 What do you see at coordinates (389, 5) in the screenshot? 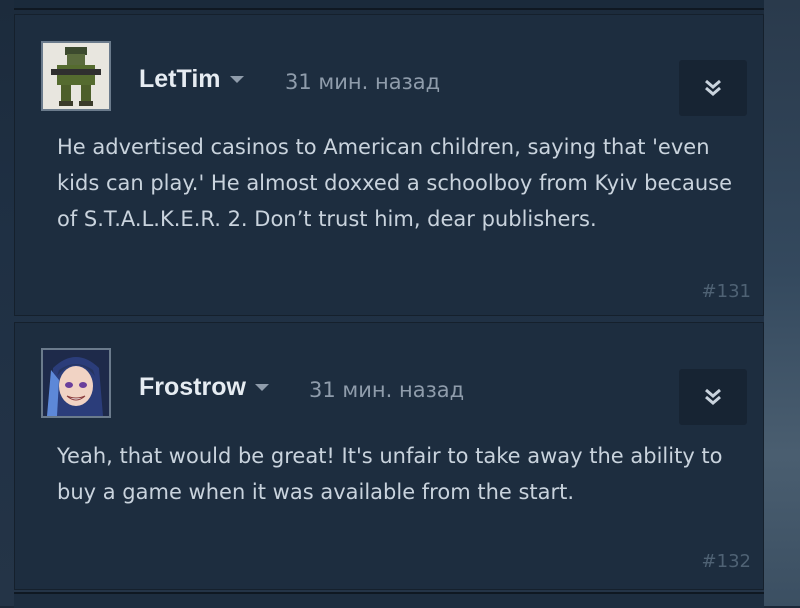
I see `previous-comment-edge` at bounding box center [389, 5].